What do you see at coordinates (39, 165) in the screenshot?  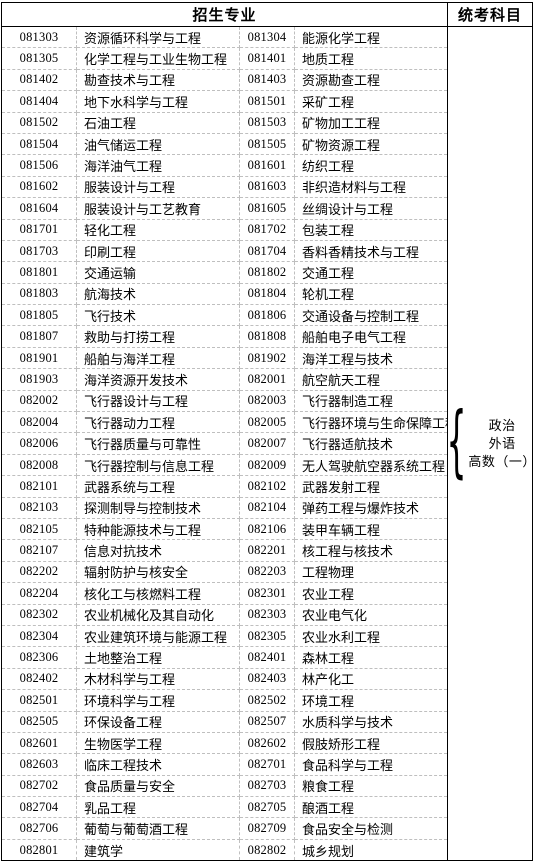 I see `major-code-a: 081506` at bounding box center [39, 165].